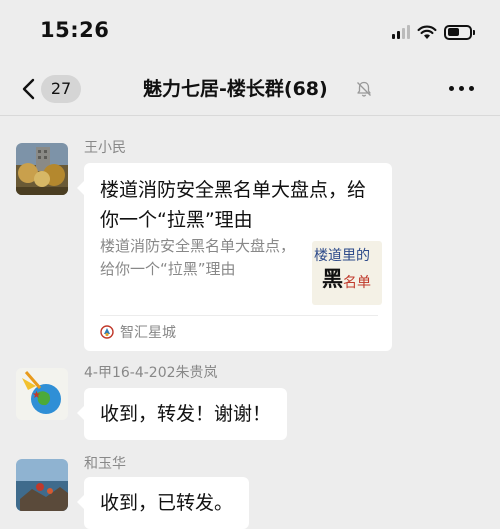 The width and height of the screenshot is (500, 529). I want to click on message-bubble: 收到，已转发。, so click(163, 503).